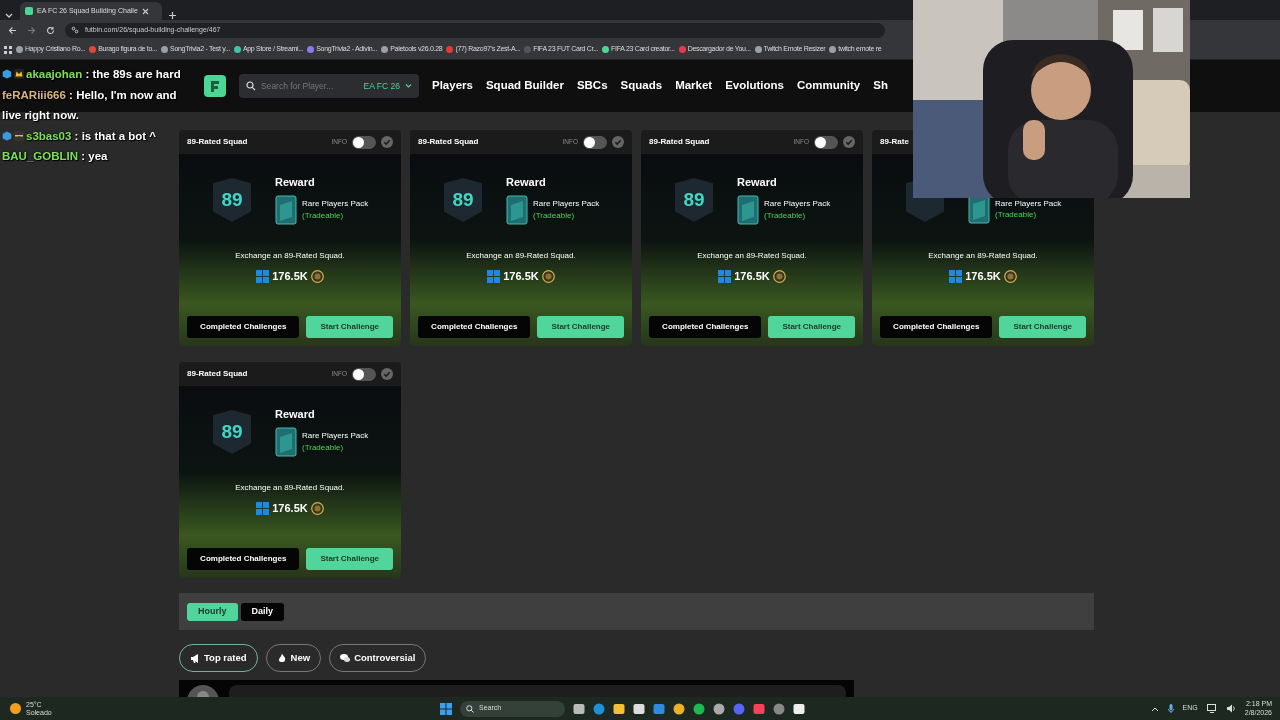  What do you see at coordinates (50, 30) in the screenshot?
I see `reload-icon` at bounding box center [50, 30].